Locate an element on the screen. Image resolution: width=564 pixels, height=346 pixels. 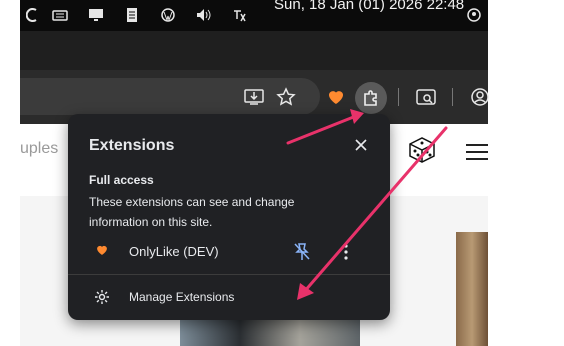
profile-icon is located at coordinates (480, 97).